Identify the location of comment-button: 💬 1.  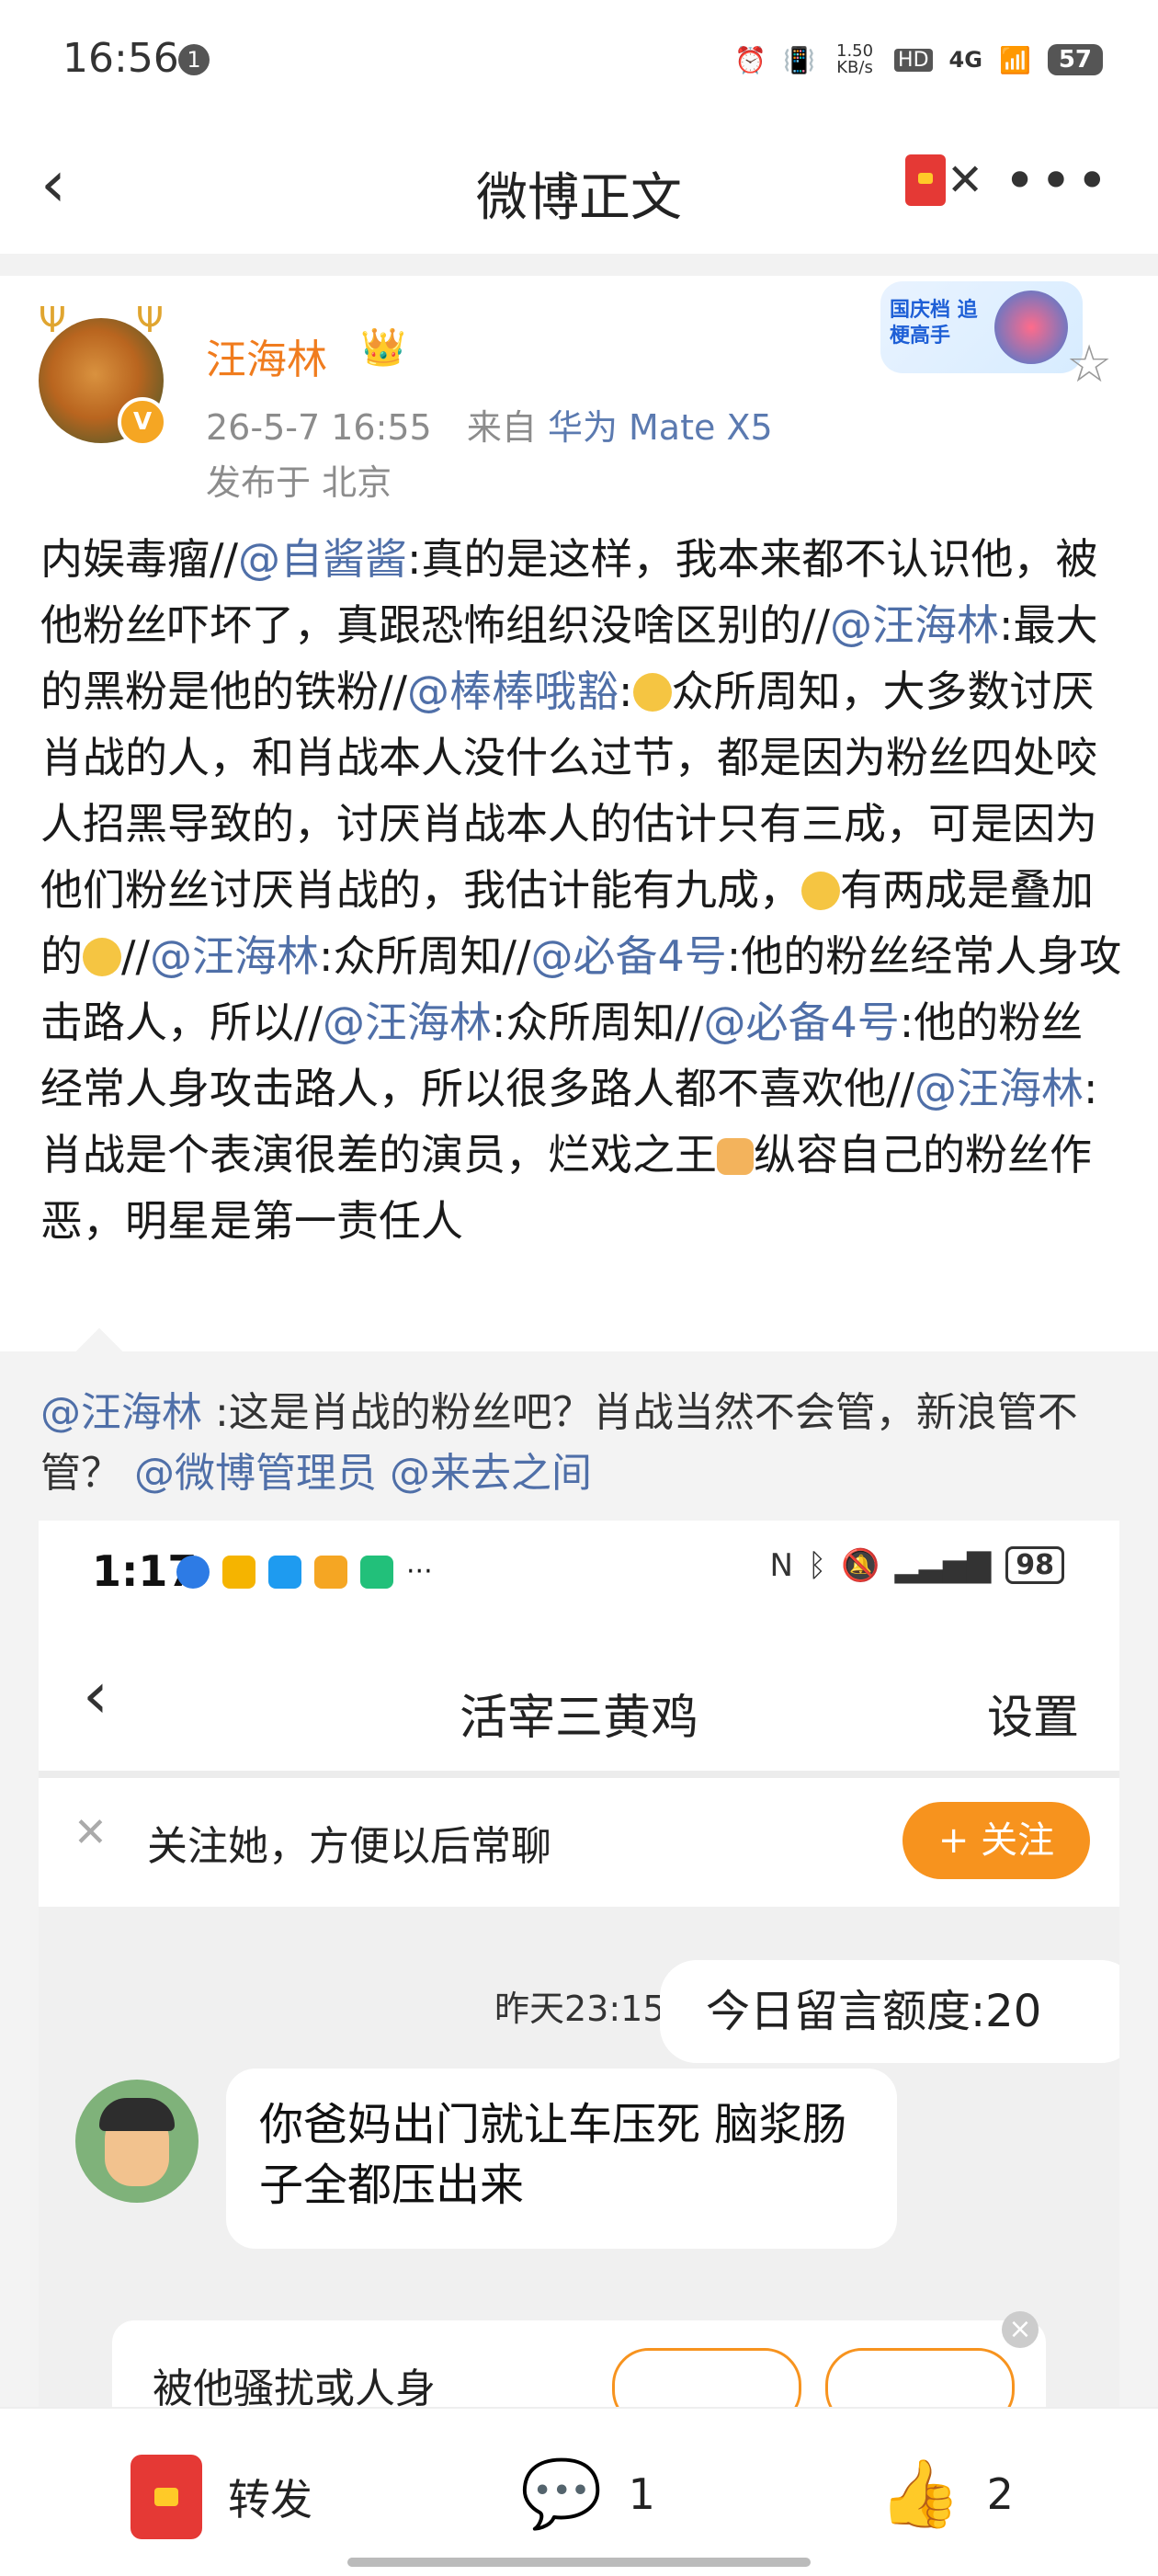
(587, 2494).